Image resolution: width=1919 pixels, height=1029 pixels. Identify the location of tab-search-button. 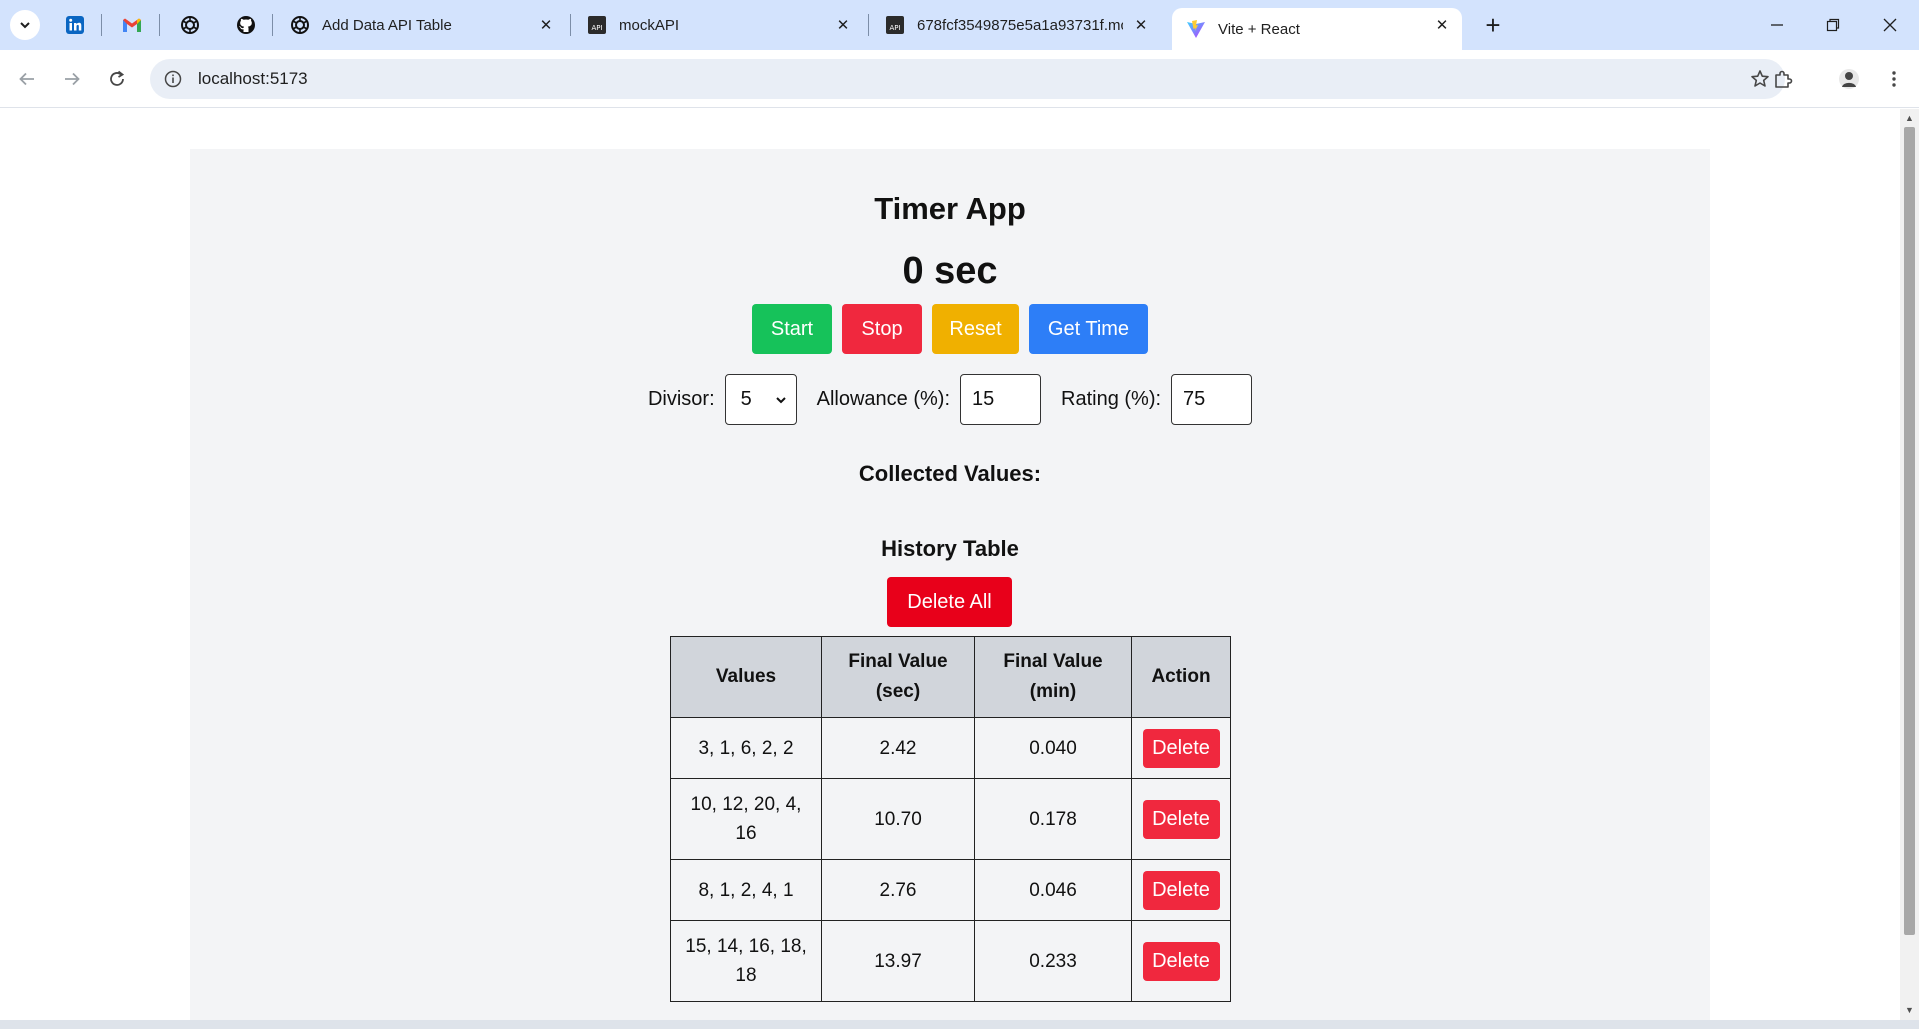
(25, 25).